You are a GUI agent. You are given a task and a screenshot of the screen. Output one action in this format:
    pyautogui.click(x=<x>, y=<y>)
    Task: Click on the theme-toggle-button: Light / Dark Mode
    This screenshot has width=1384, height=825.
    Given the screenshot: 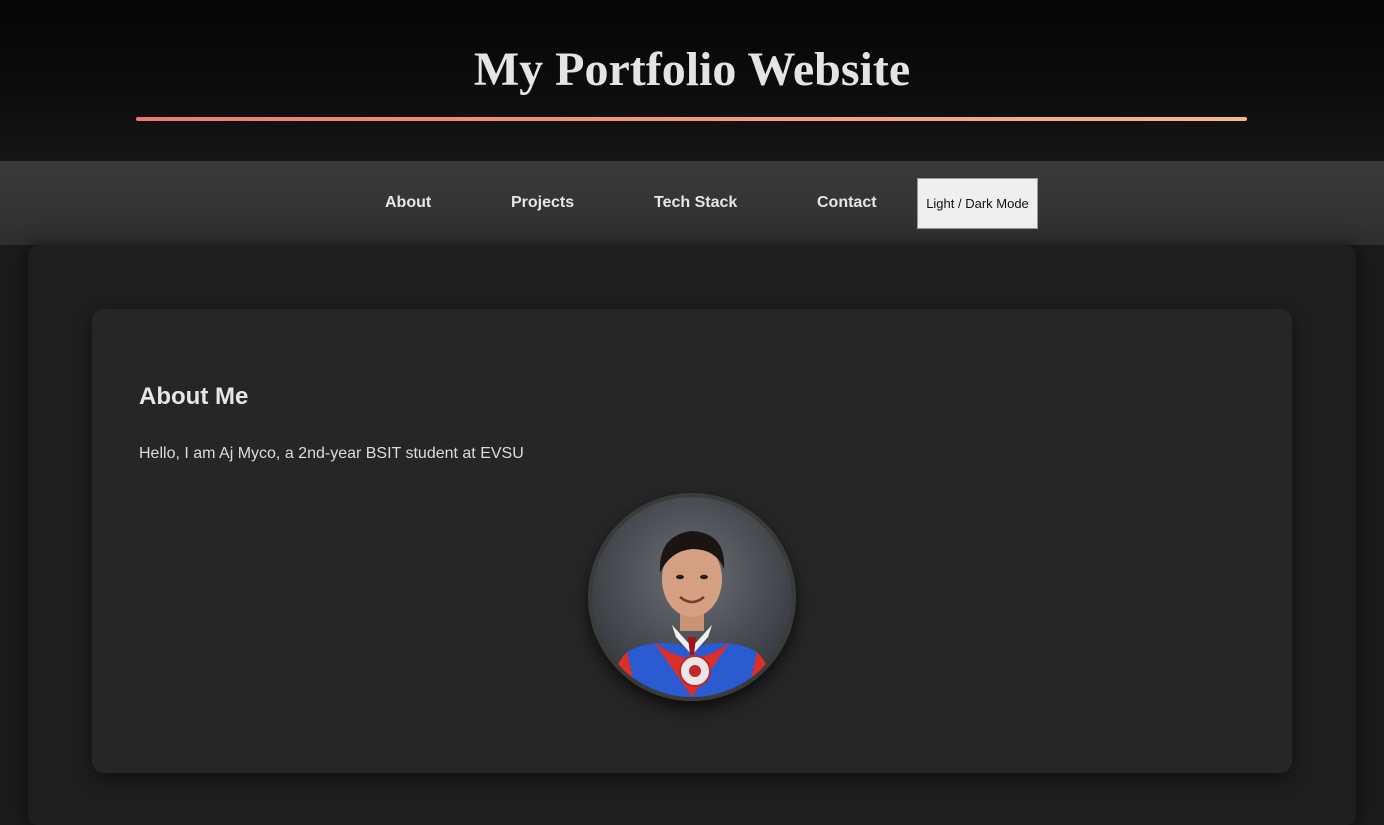 What is the action you would take?
    pyautogui.click(x=977, y=203)
    